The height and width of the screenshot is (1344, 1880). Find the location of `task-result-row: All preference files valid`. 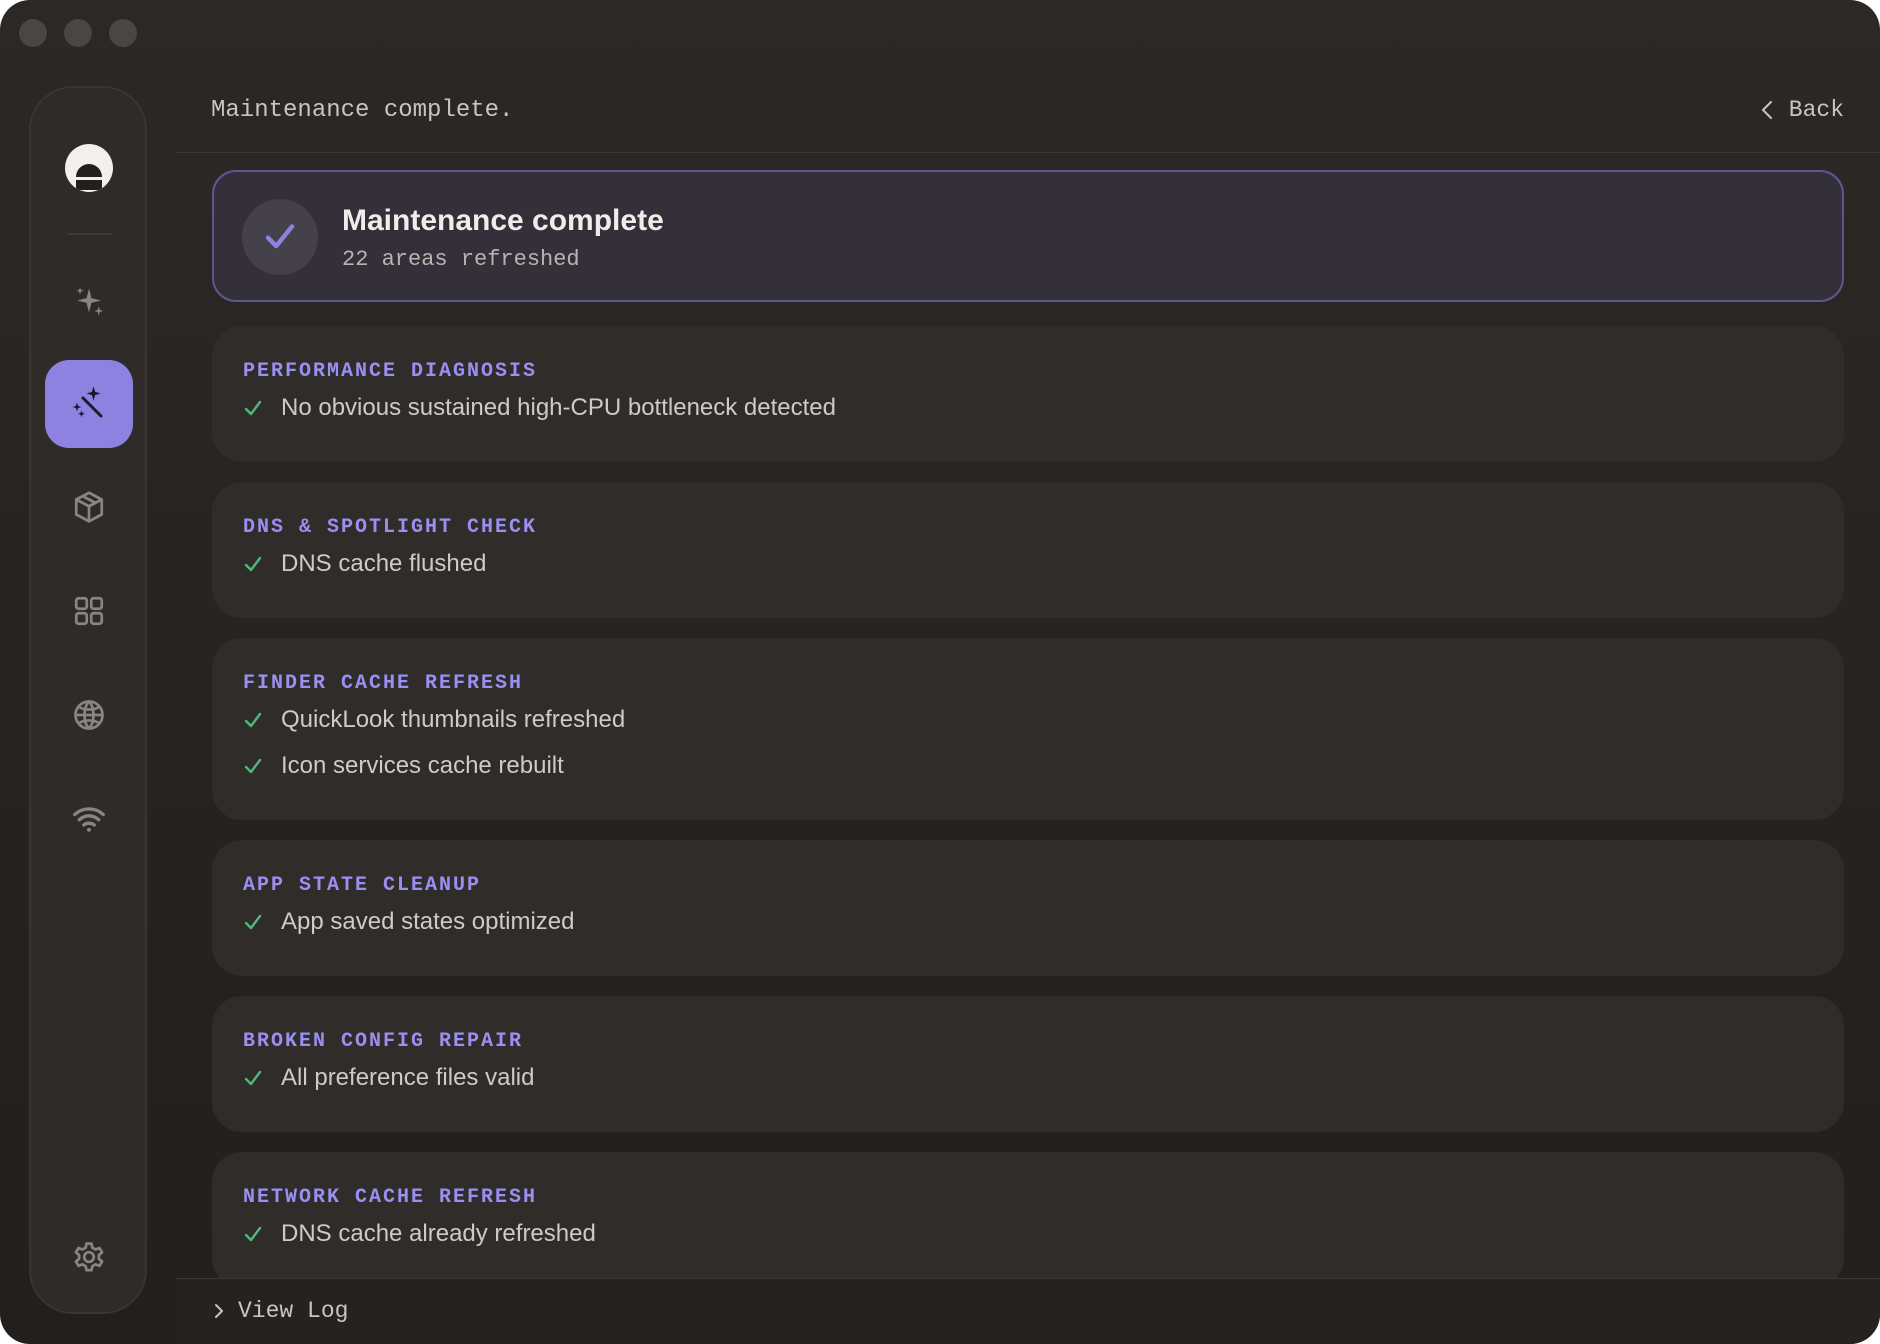

task-result-row: All preference files valid is located at coordinates (1028, 1078).